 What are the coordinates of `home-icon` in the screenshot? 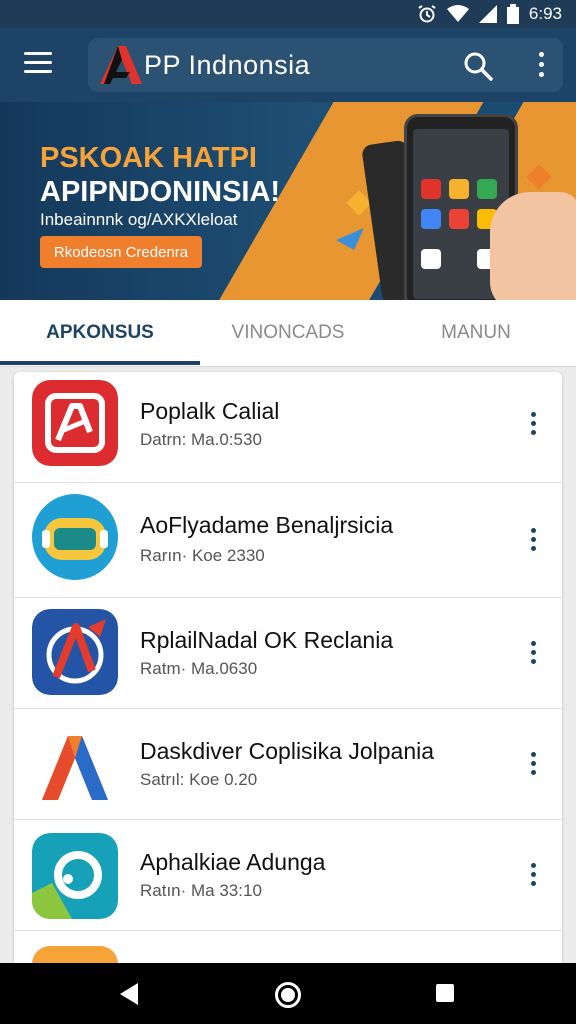 It's located at (288, 995).